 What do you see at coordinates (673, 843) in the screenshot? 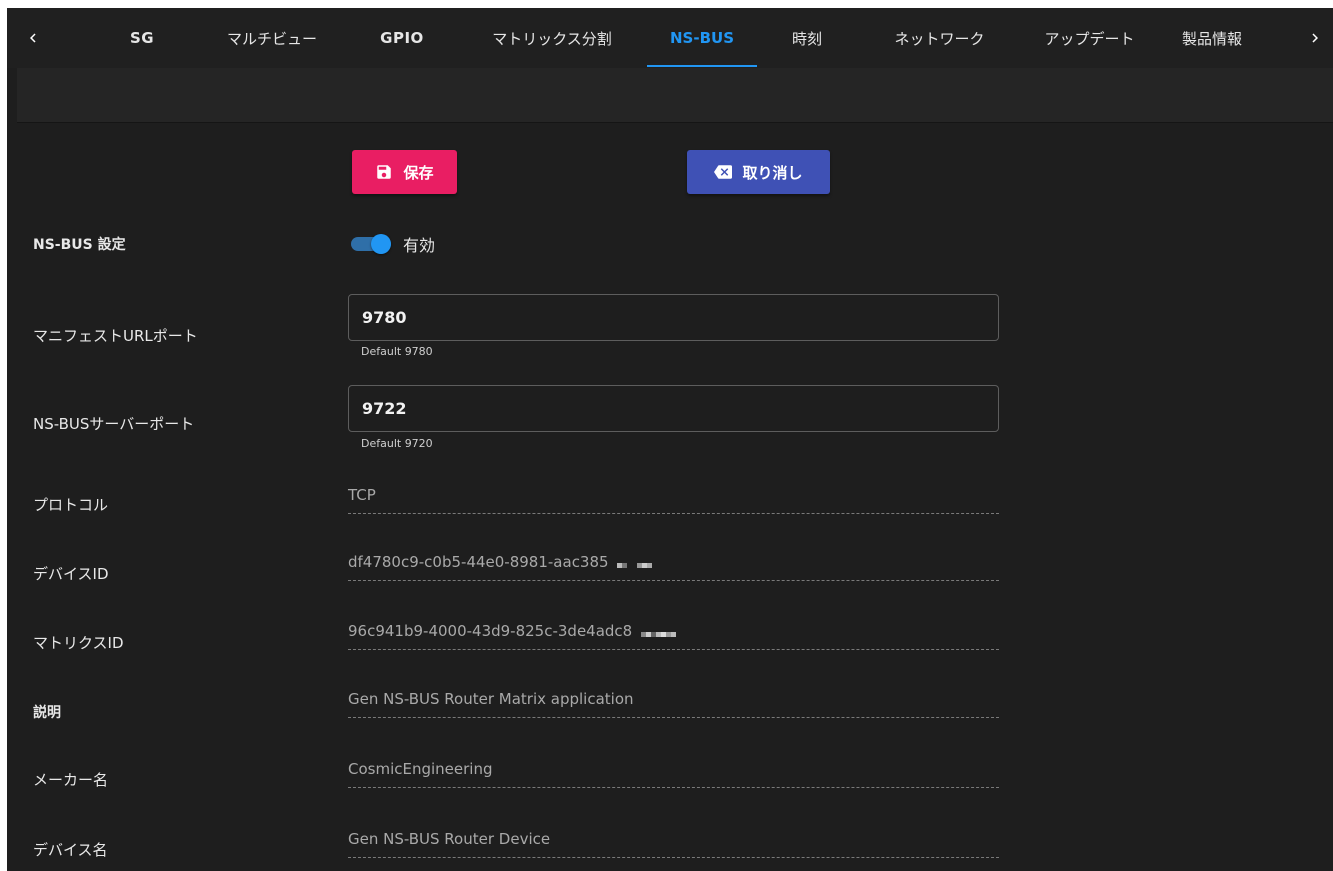
I see `device-name-field: Gen NS-BUS Router Device` at bounding box center [673, 843].